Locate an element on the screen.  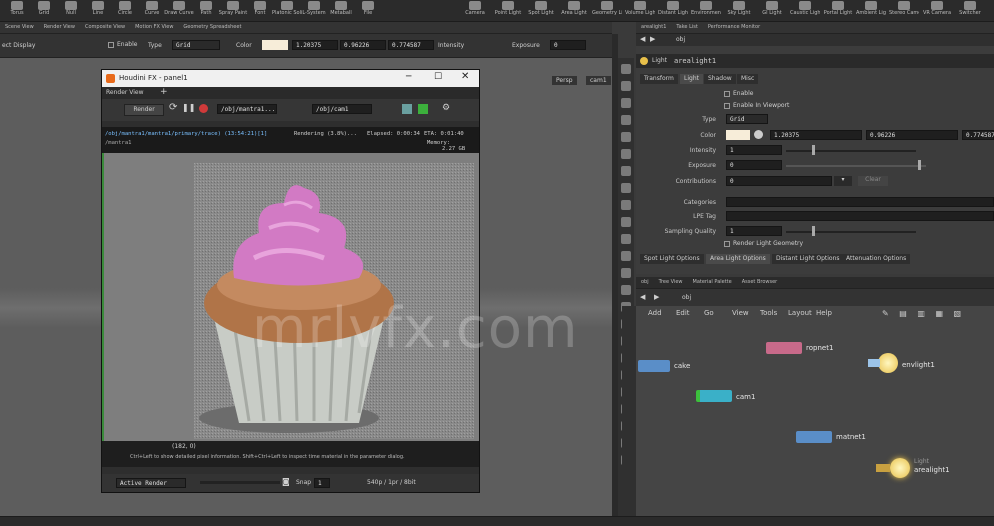
toolbar-color-g: 0.96226 is located at coordinates (363, 45).